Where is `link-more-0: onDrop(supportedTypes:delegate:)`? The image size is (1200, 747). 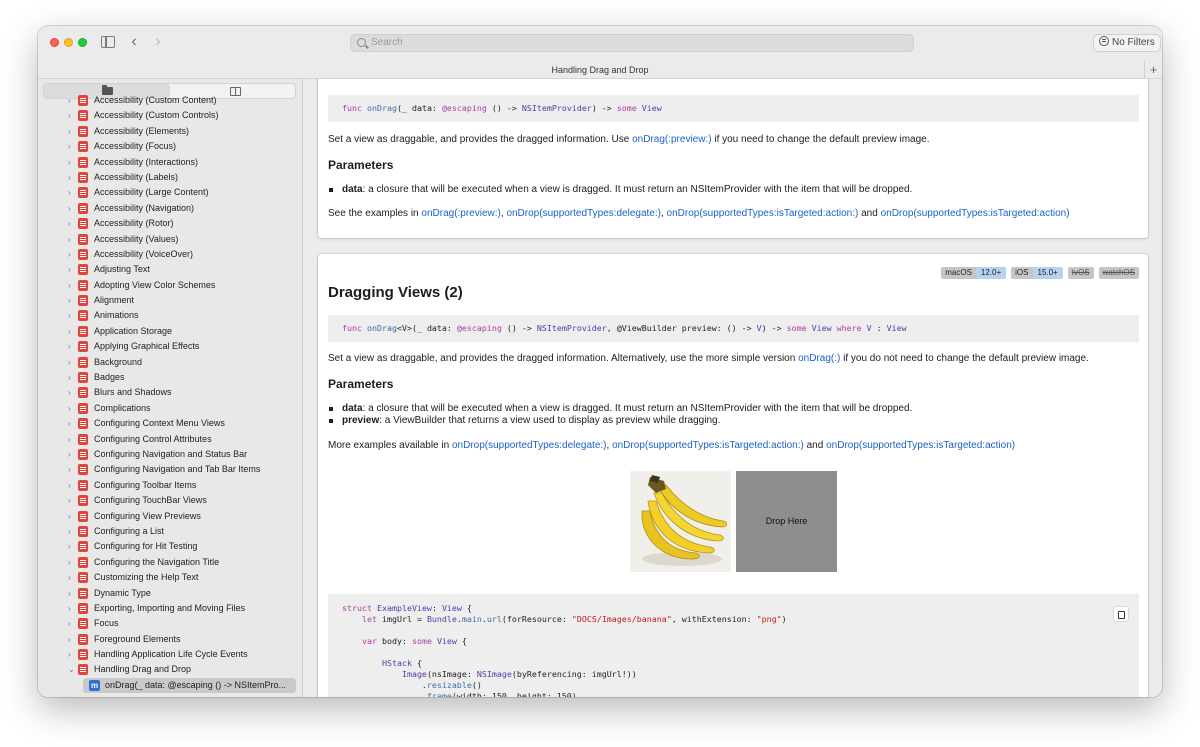
link-more-0: onDrop(supportedTypes:delegate:) is located at coordinates (529, 445).